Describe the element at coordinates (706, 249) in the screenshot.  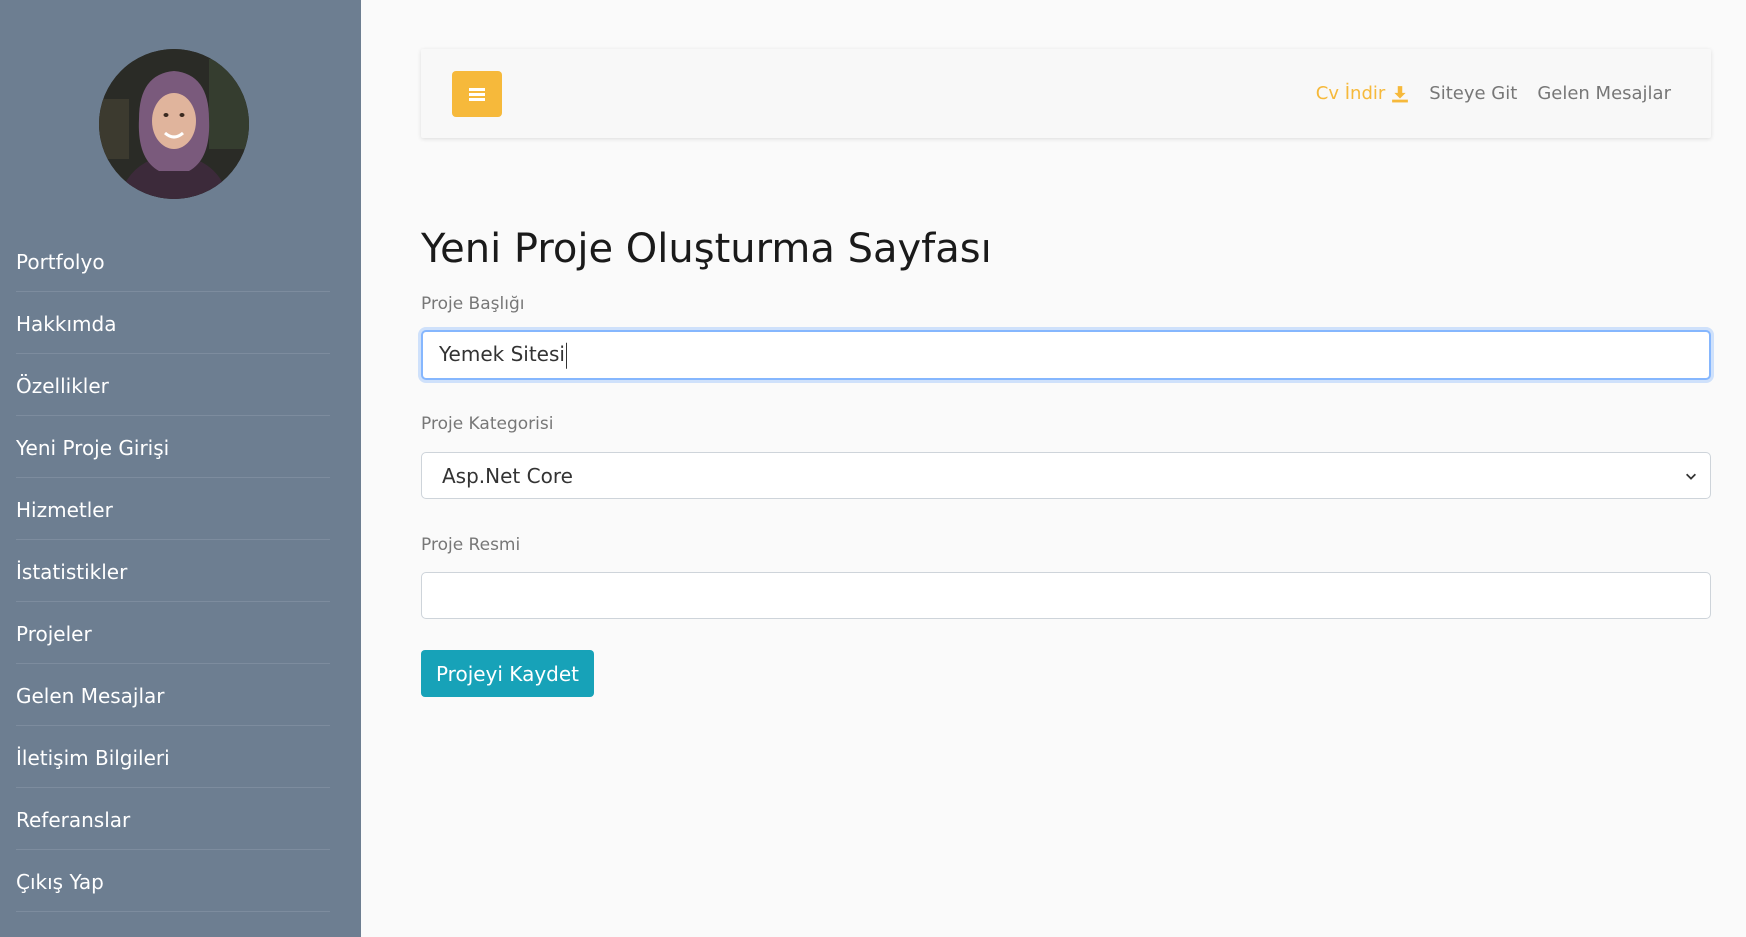
I see `page-title: Yeni Proje Oluşturma Sayfası` at that location.